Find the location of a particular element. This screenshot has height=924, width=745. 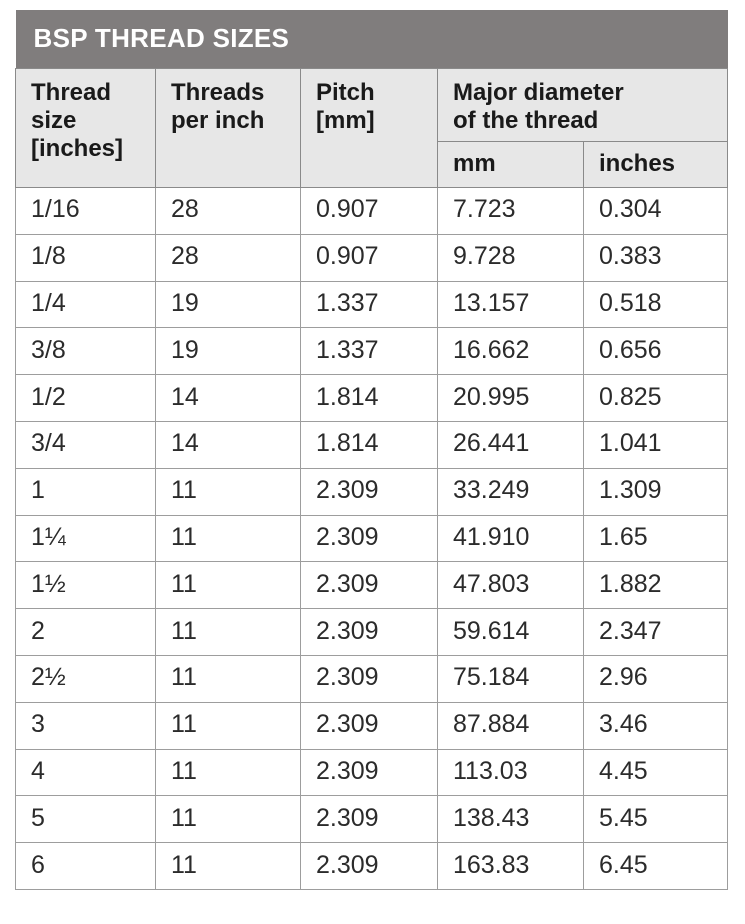

cell-major-diameter-inches: 1.882 is located at coordinates (655, 585).